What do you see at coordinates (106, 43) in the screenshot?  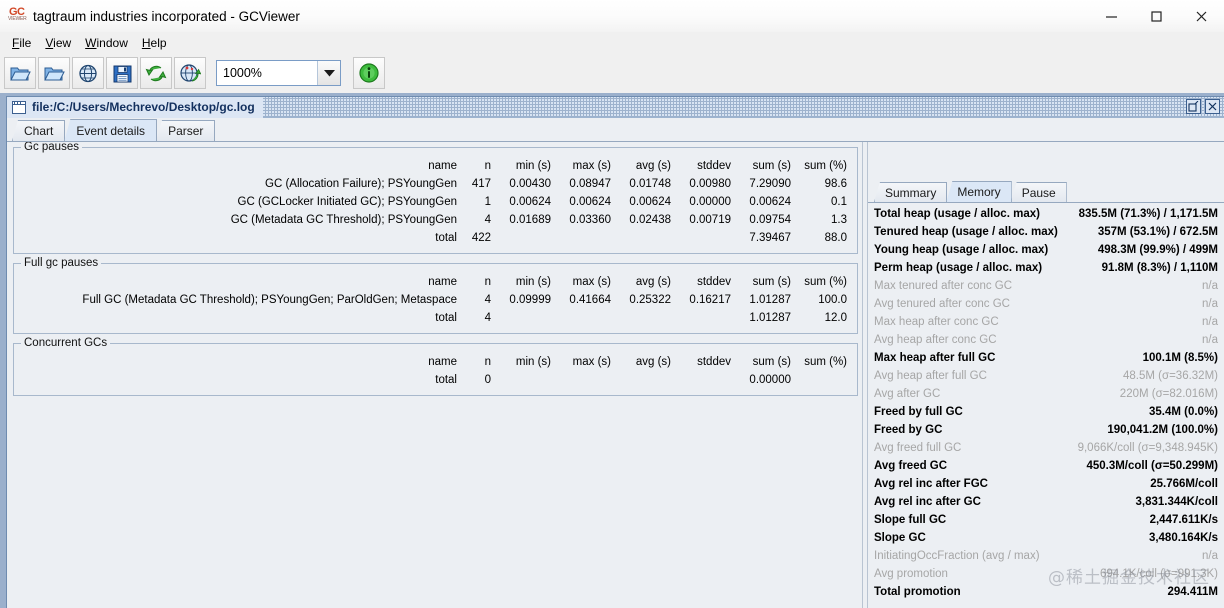 I see `menu-window: Window` at bounding box center [106, 43].